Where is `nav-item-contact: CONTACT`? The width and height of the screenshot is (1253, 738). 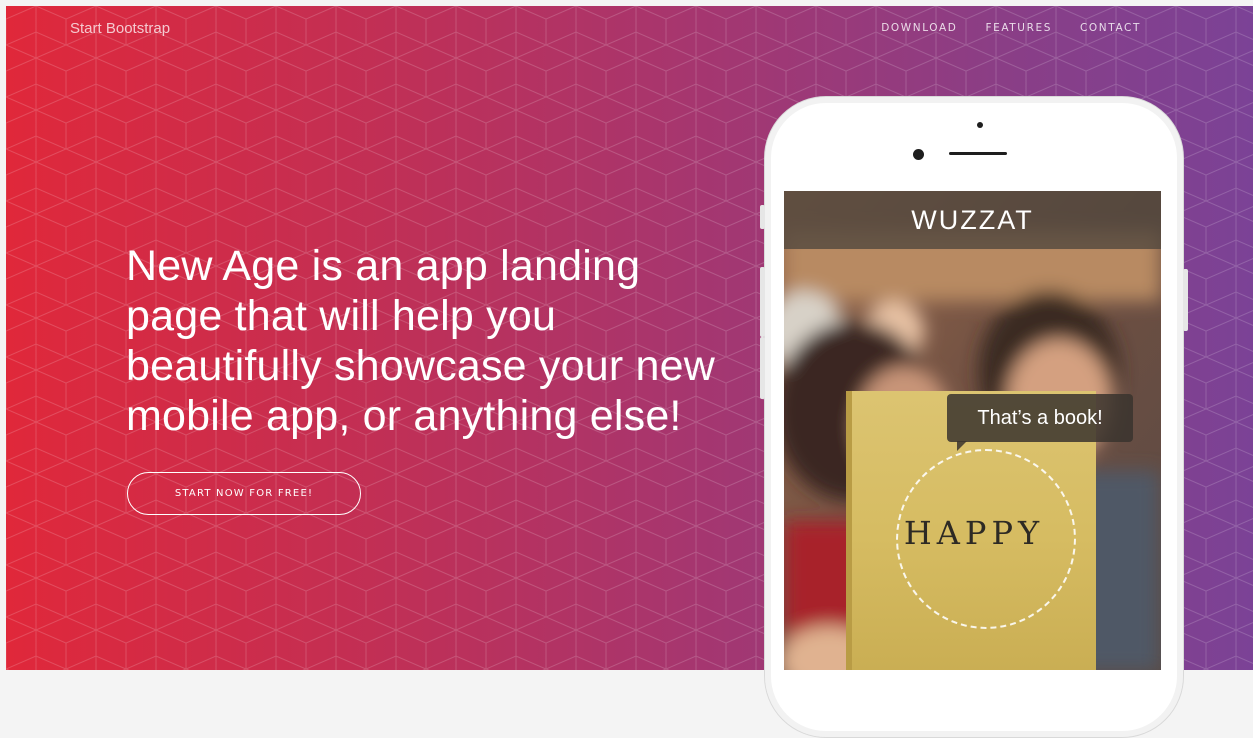
nav-item-contact: CONTACT is located at coordinates (1110, 28).